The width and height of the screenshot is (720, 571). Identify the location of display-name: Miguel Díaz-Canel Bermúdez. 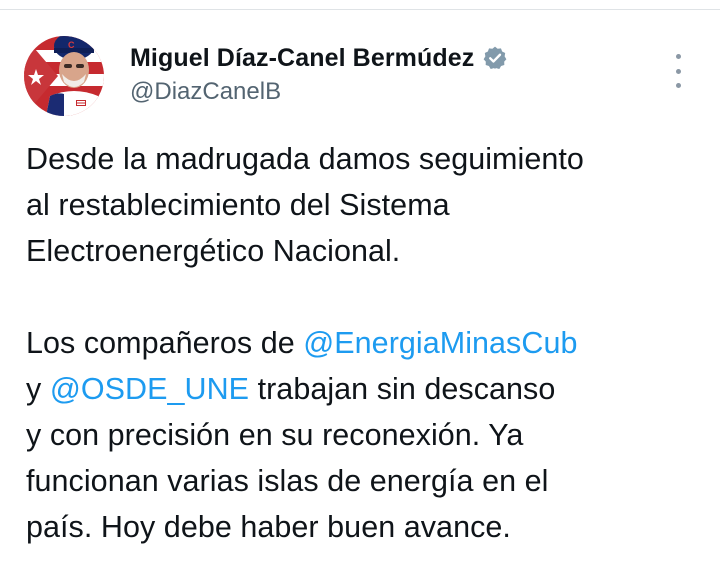
(302, 58).